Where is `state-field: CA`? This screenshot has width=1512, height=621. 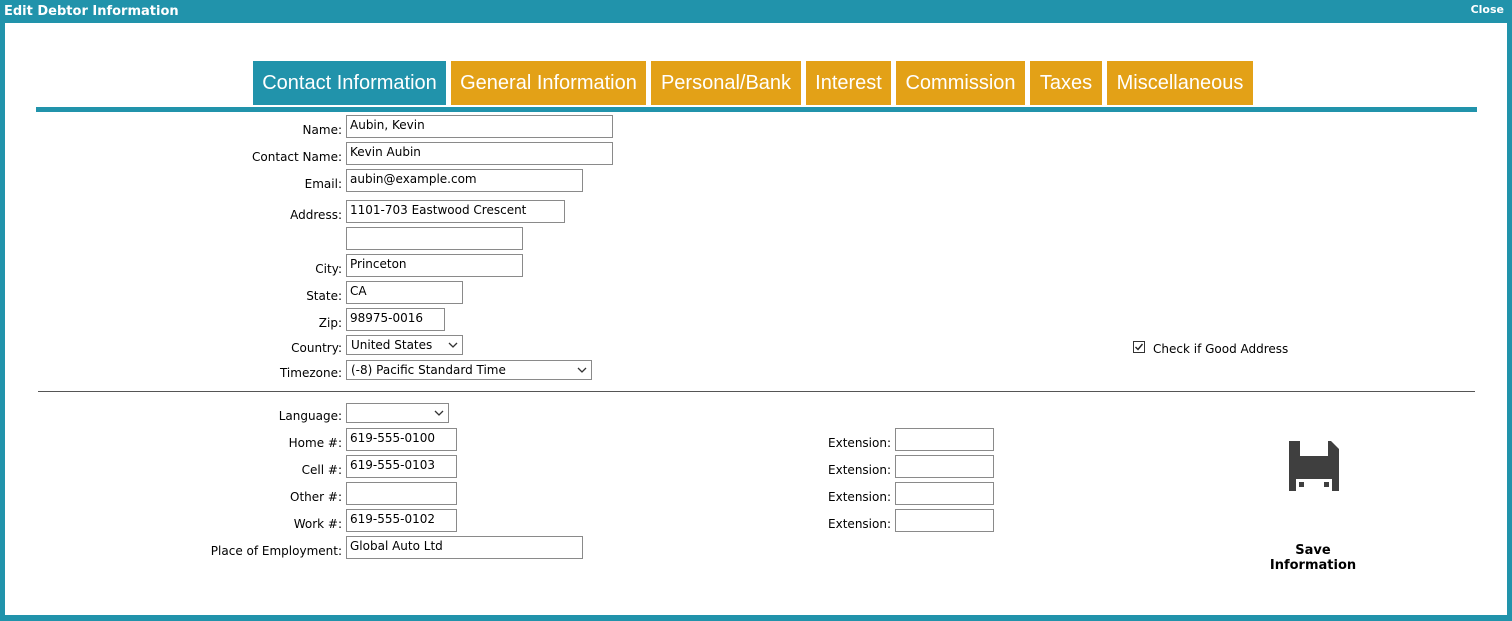 state-field: CA is located at coordinates (404, 292).